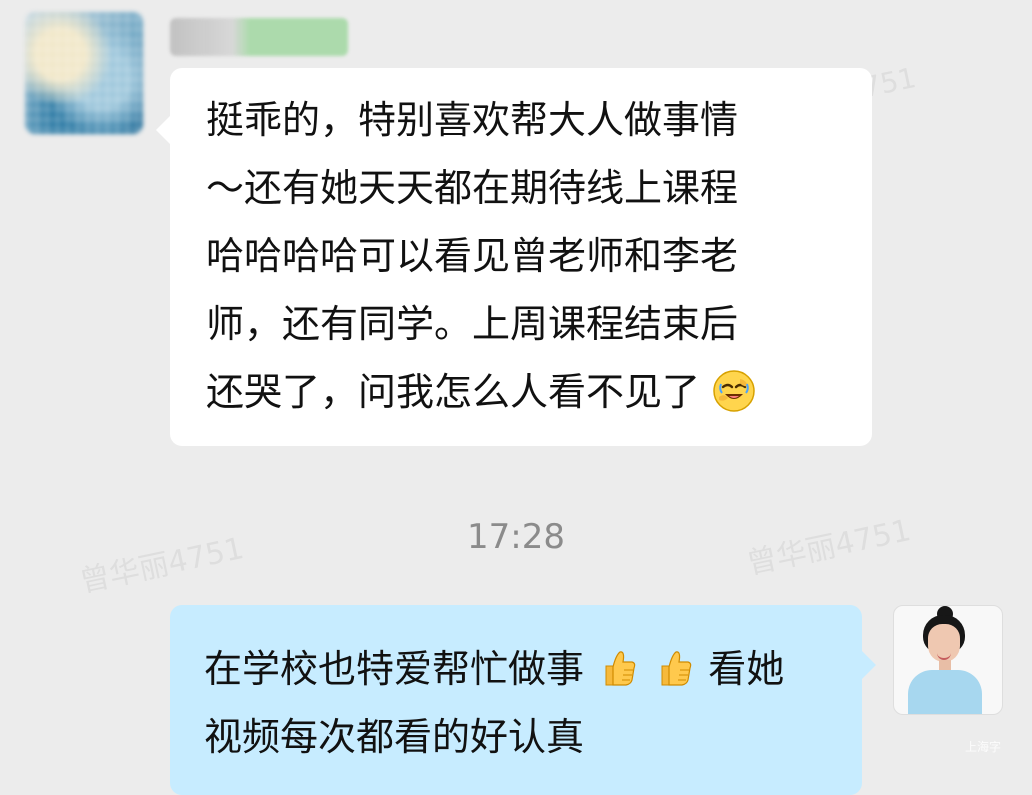  I want to click on user-avatar, so click(948, 660).